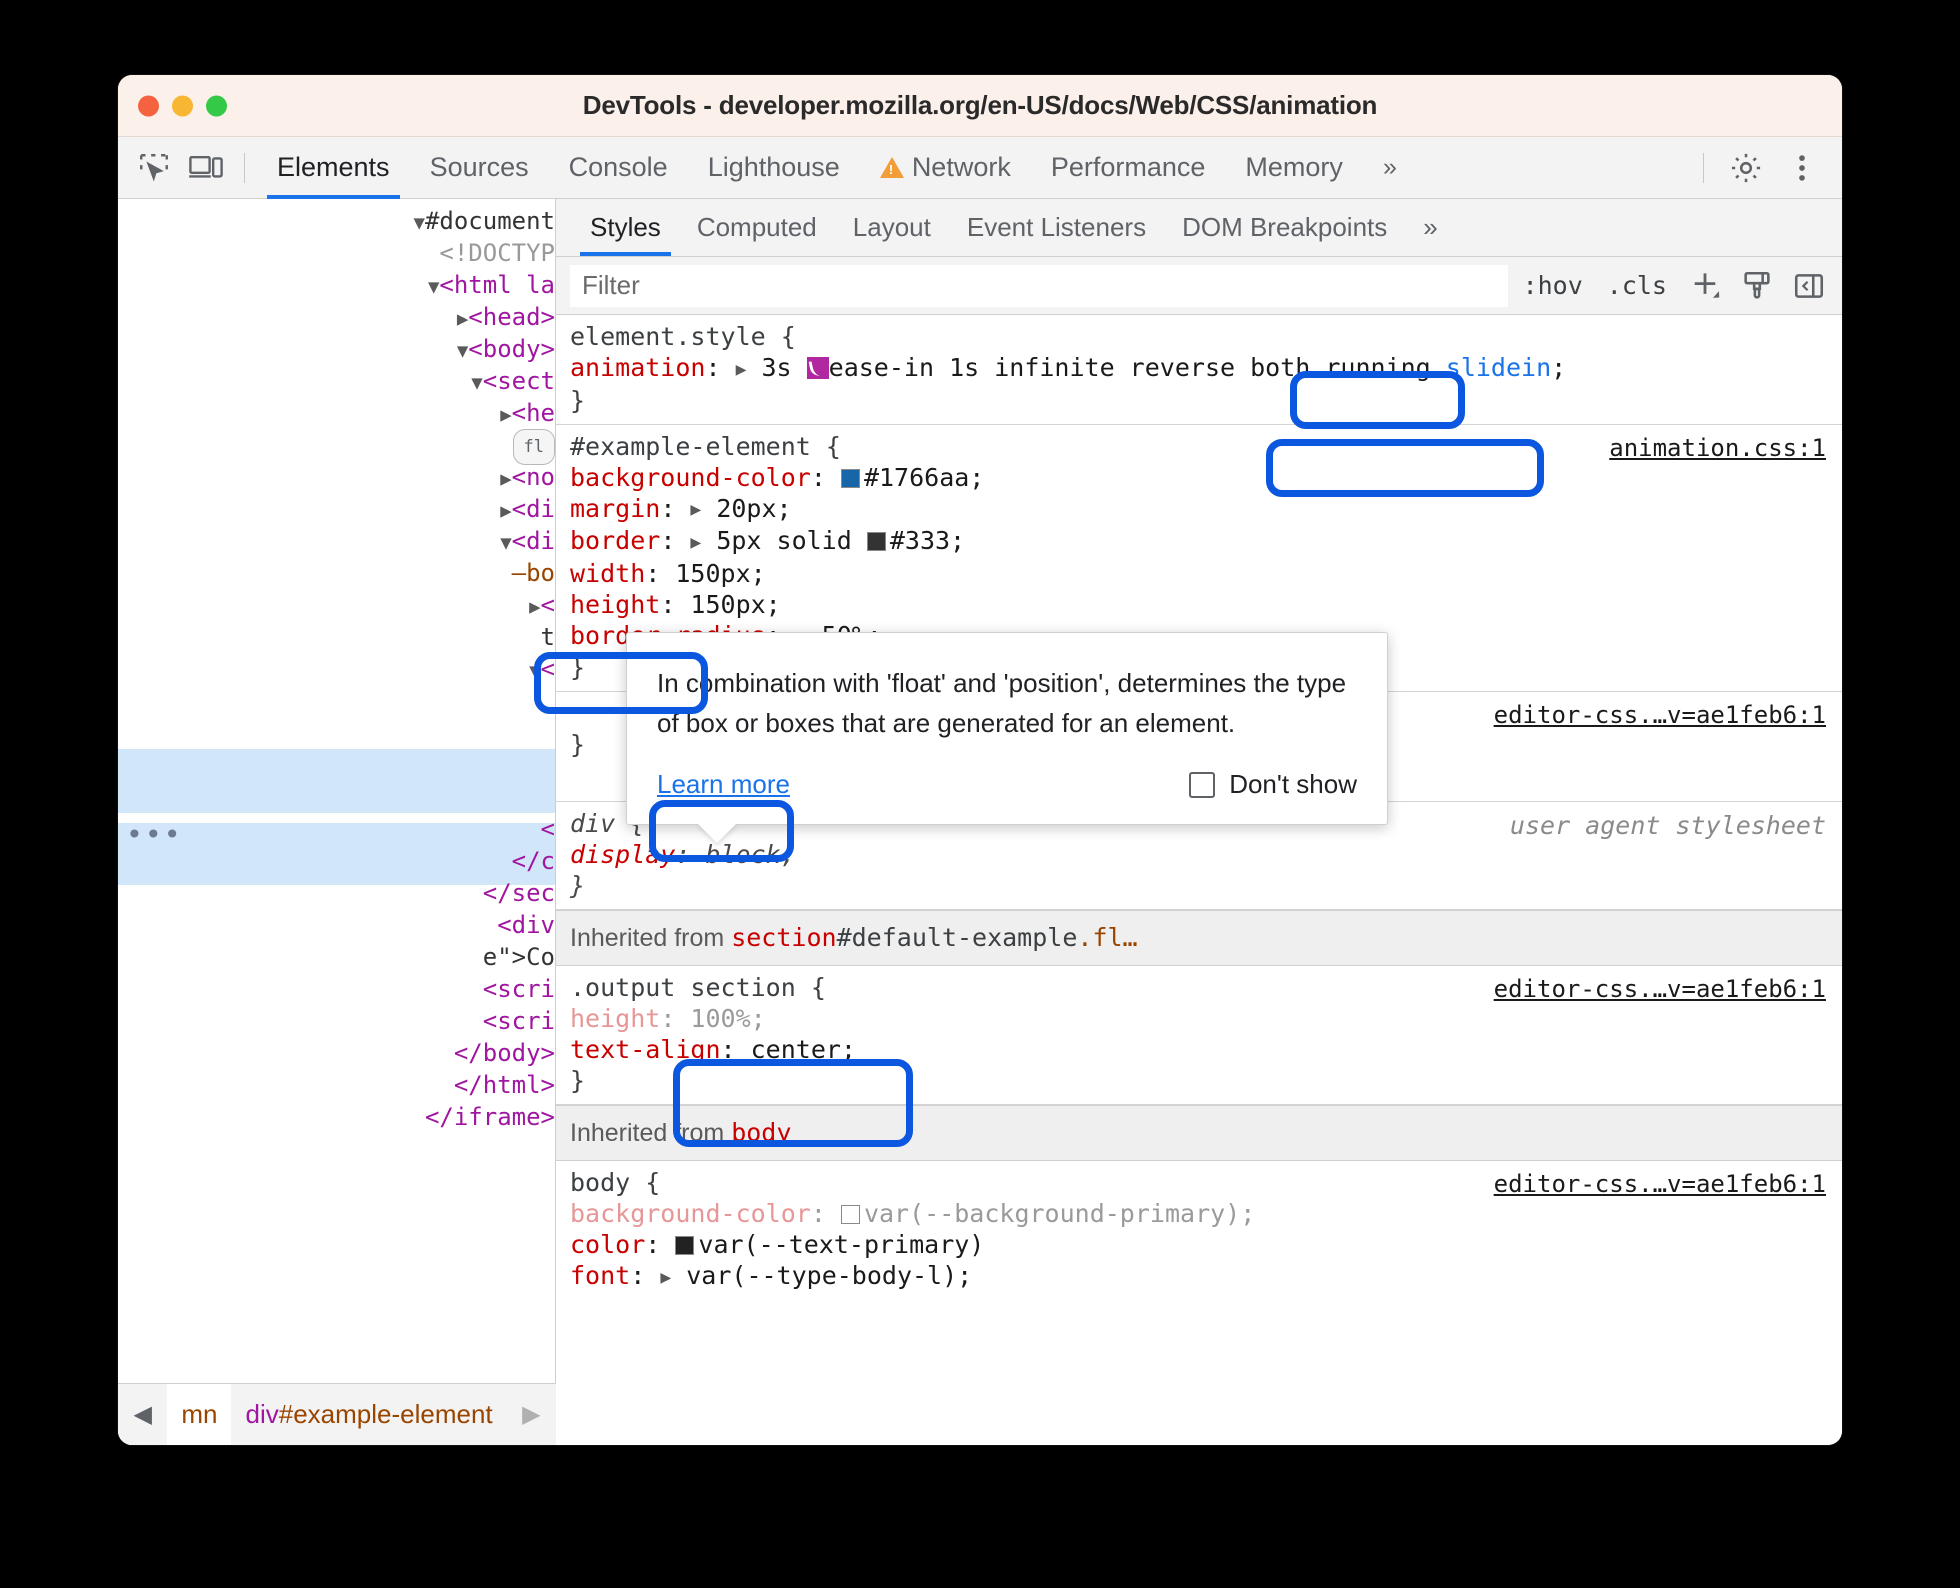  What do you see at coordinates (753, 508) in the screenshot?
I see `margin-value: 20px;` at bounding box center [753, 508].